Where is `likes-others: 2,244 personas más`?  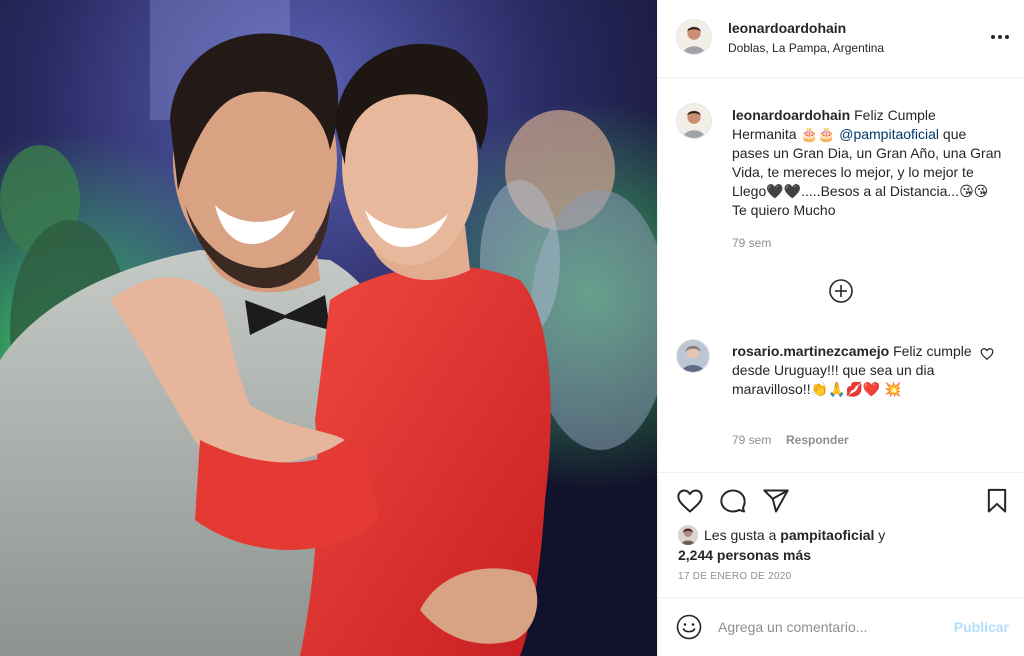
likes-others: 2,244 personas más is located at coordinates (744, 555).